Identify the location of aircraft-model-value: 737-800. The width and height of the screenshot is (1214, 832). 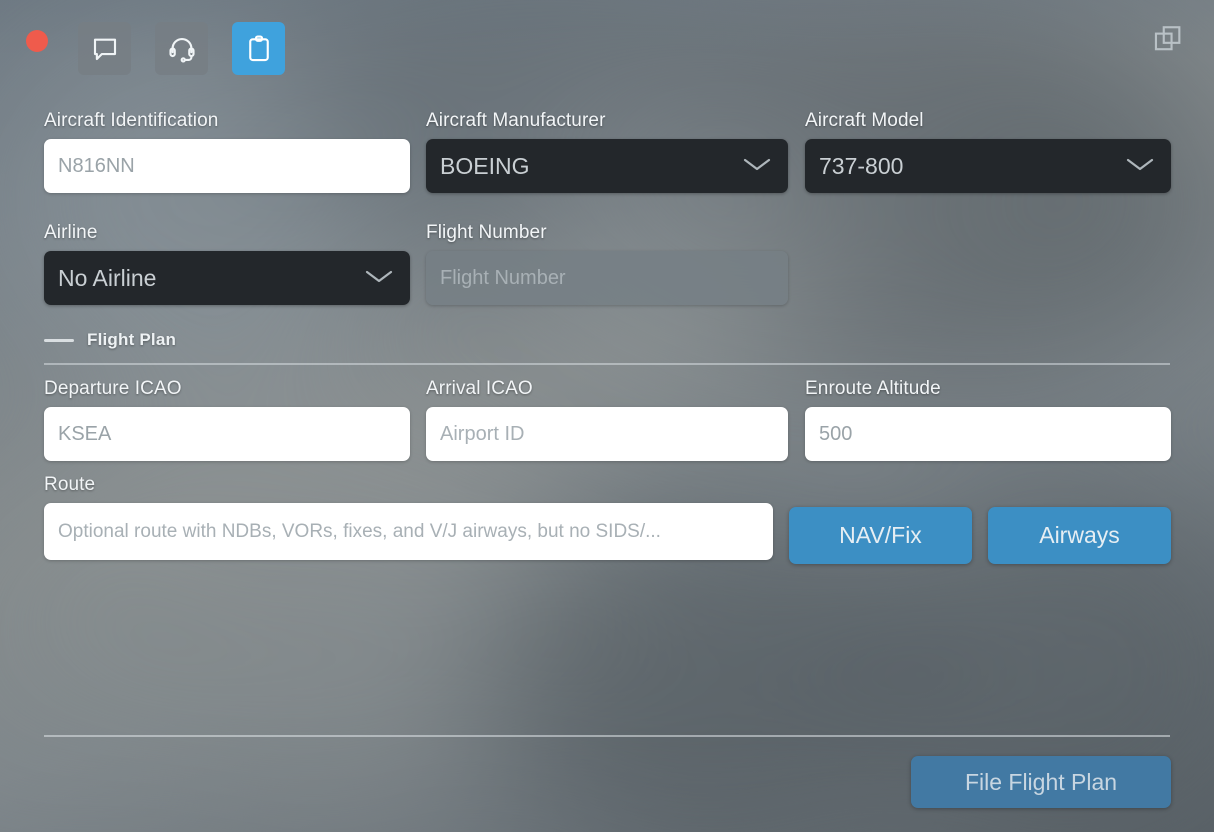
(861, 165).